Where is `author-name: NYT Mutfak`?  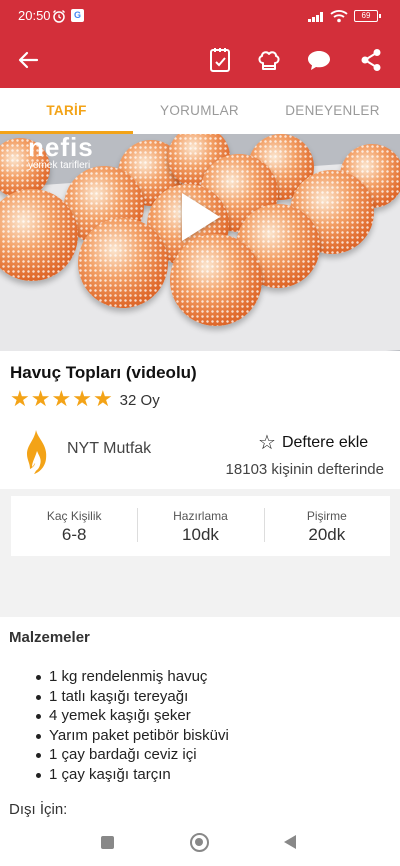 author-name: NYT Mutfak is located at coordinates (109, 449).